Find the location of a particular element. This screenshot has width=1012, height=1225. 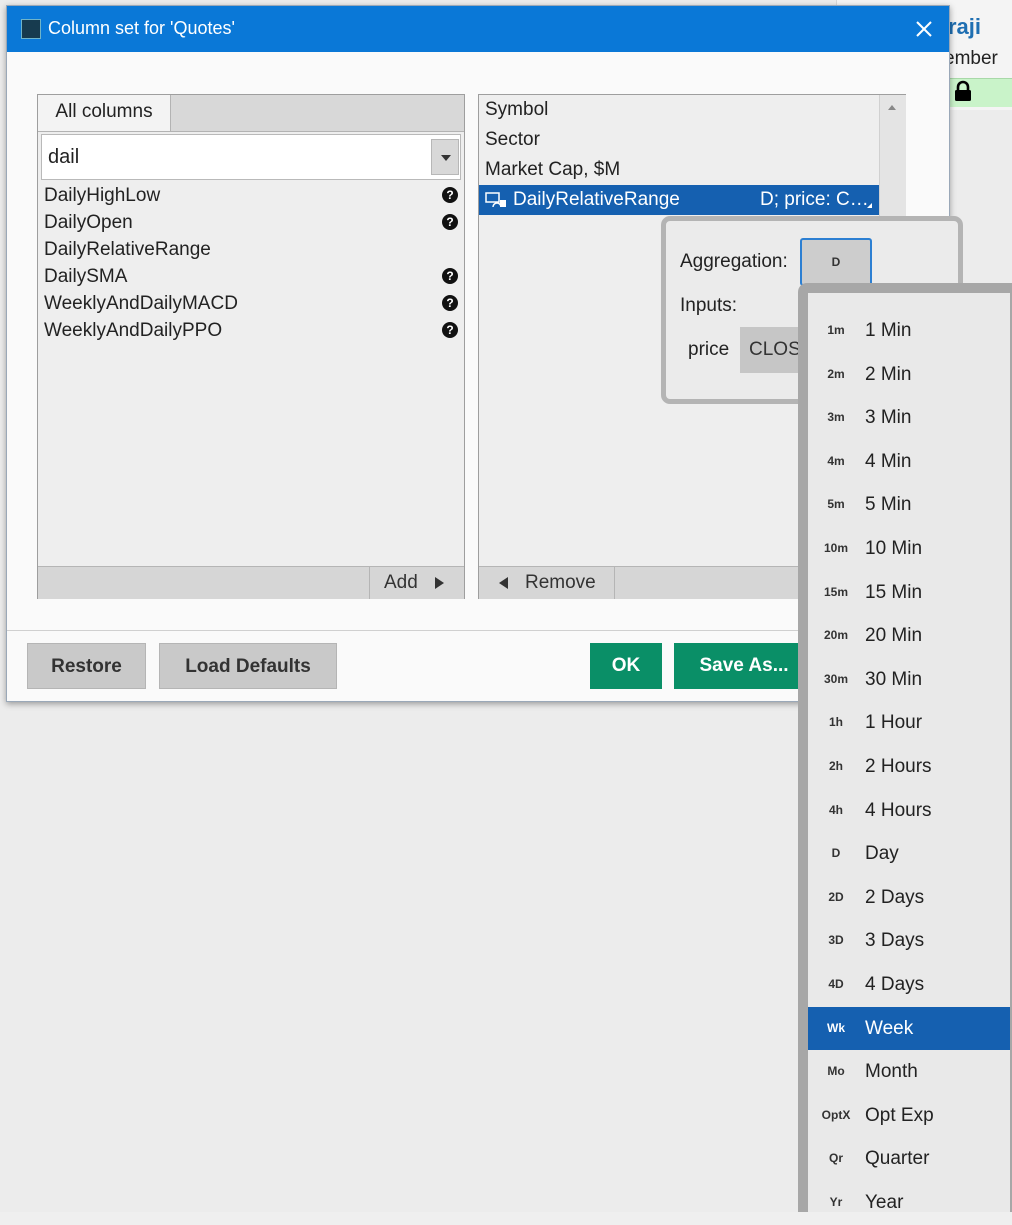

aggregation-button: D is located at coordinates (836, 262).